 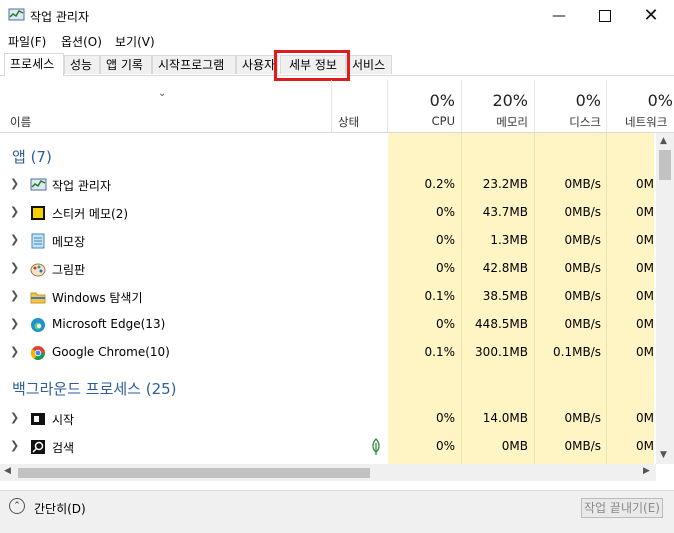 I want to click on tab-users: 사용자, so click(x=257, y=64).